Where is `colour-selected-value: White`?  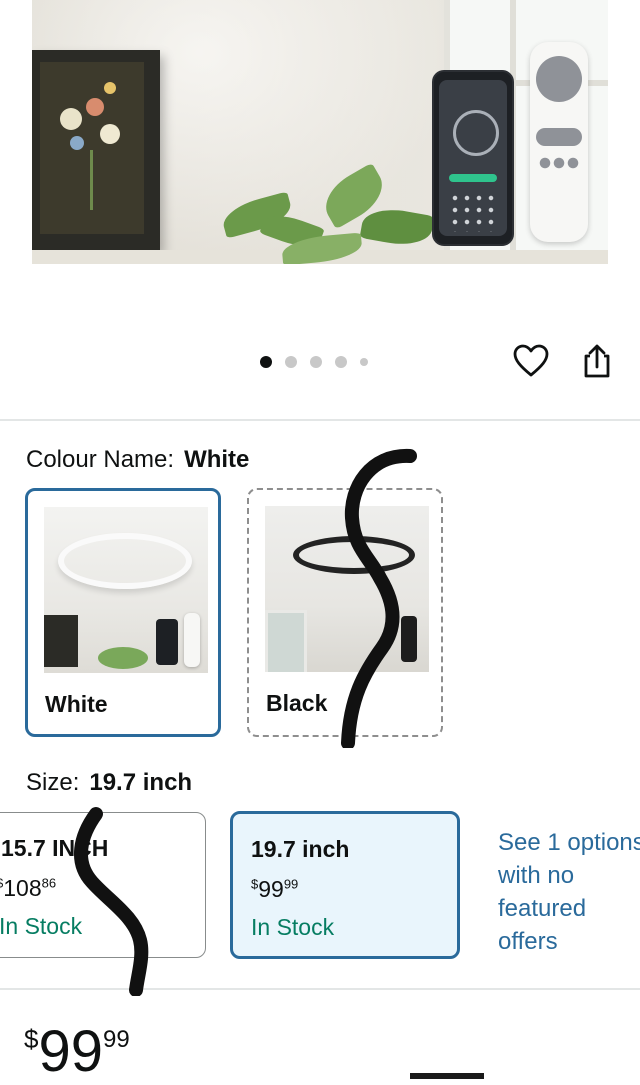
colour-selected-value: White is located at coordinates (217, 459).